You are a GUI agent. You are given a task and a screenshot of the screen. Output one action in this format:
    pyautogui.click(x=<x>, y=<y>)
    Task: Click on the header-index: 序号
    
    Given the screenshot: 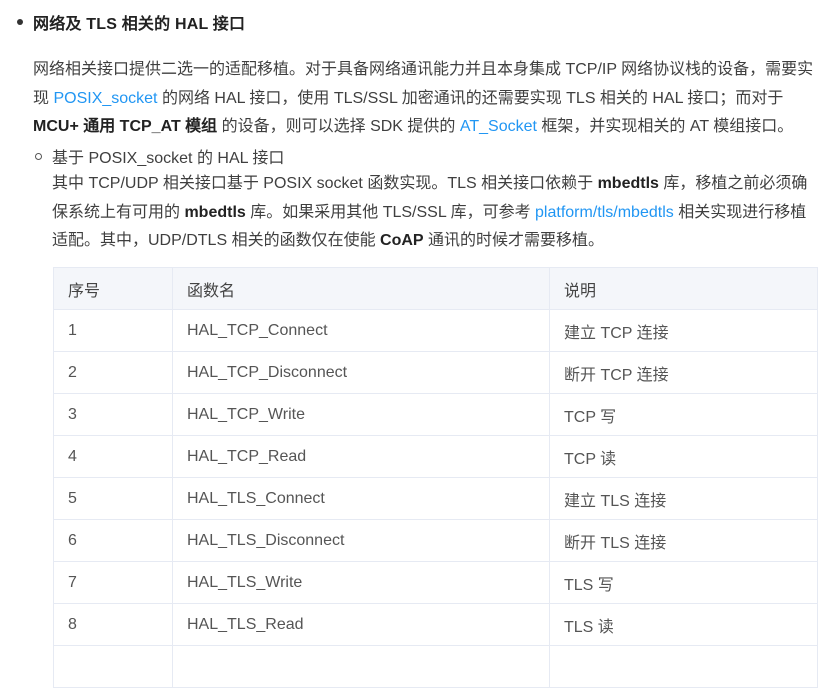 What is the action you would take?
    pyautogui.click(x=113, y=288)
    